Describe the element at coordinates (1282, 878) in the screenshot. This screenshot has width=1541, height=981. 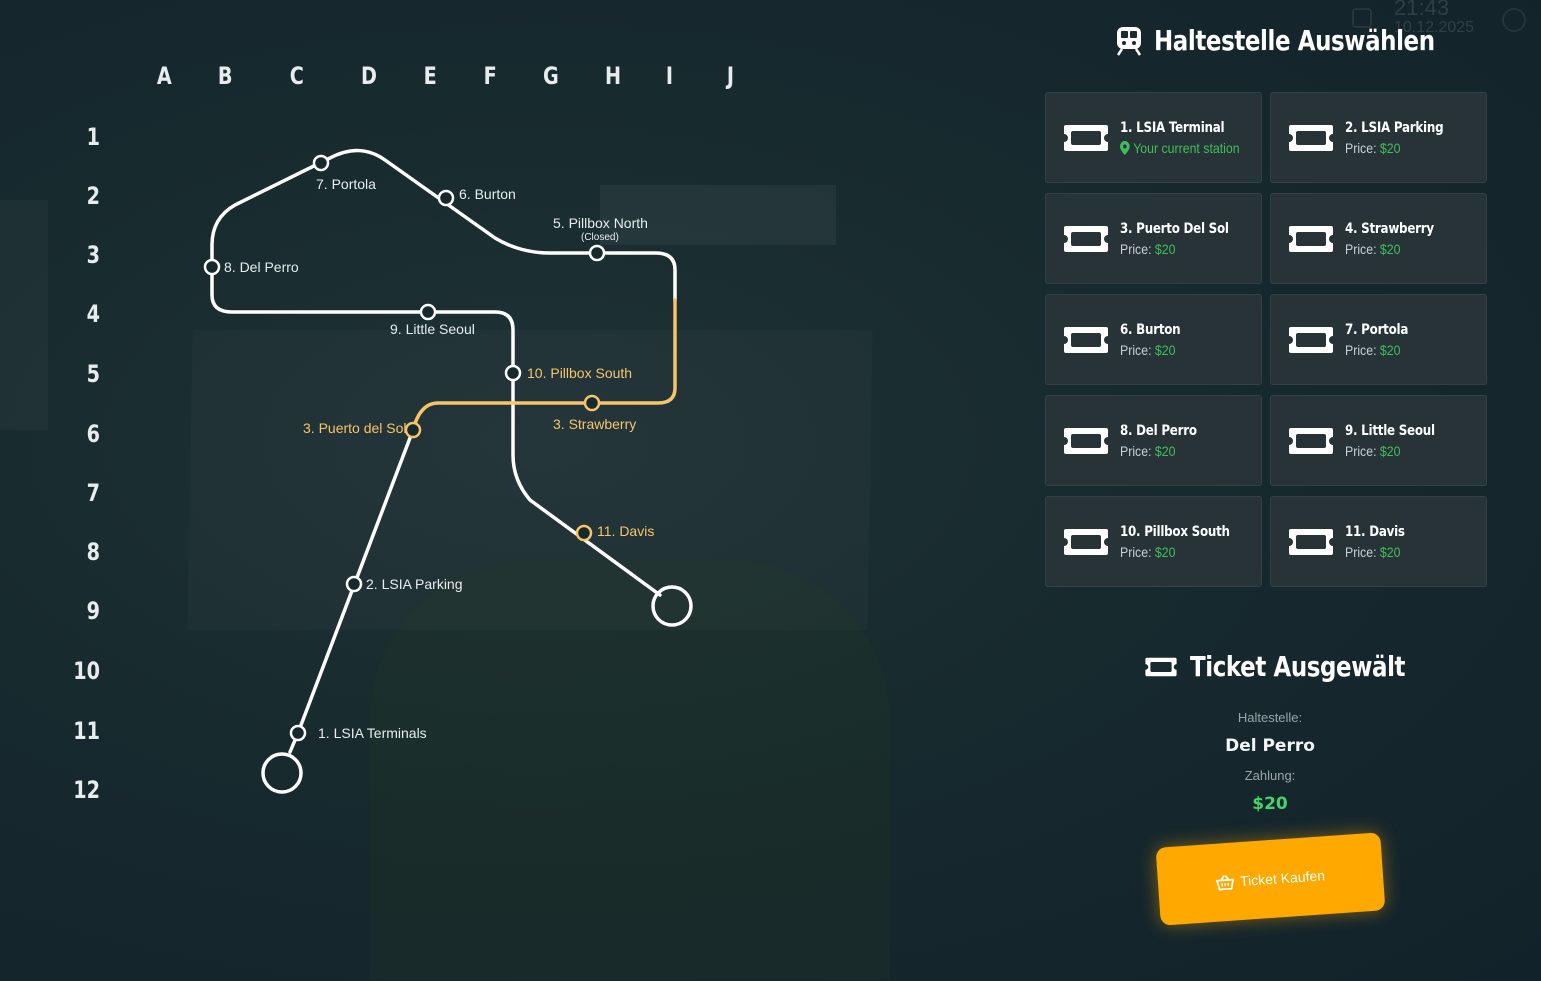
I see `buy-ticket-label: Ticket Kaufen` at that location.